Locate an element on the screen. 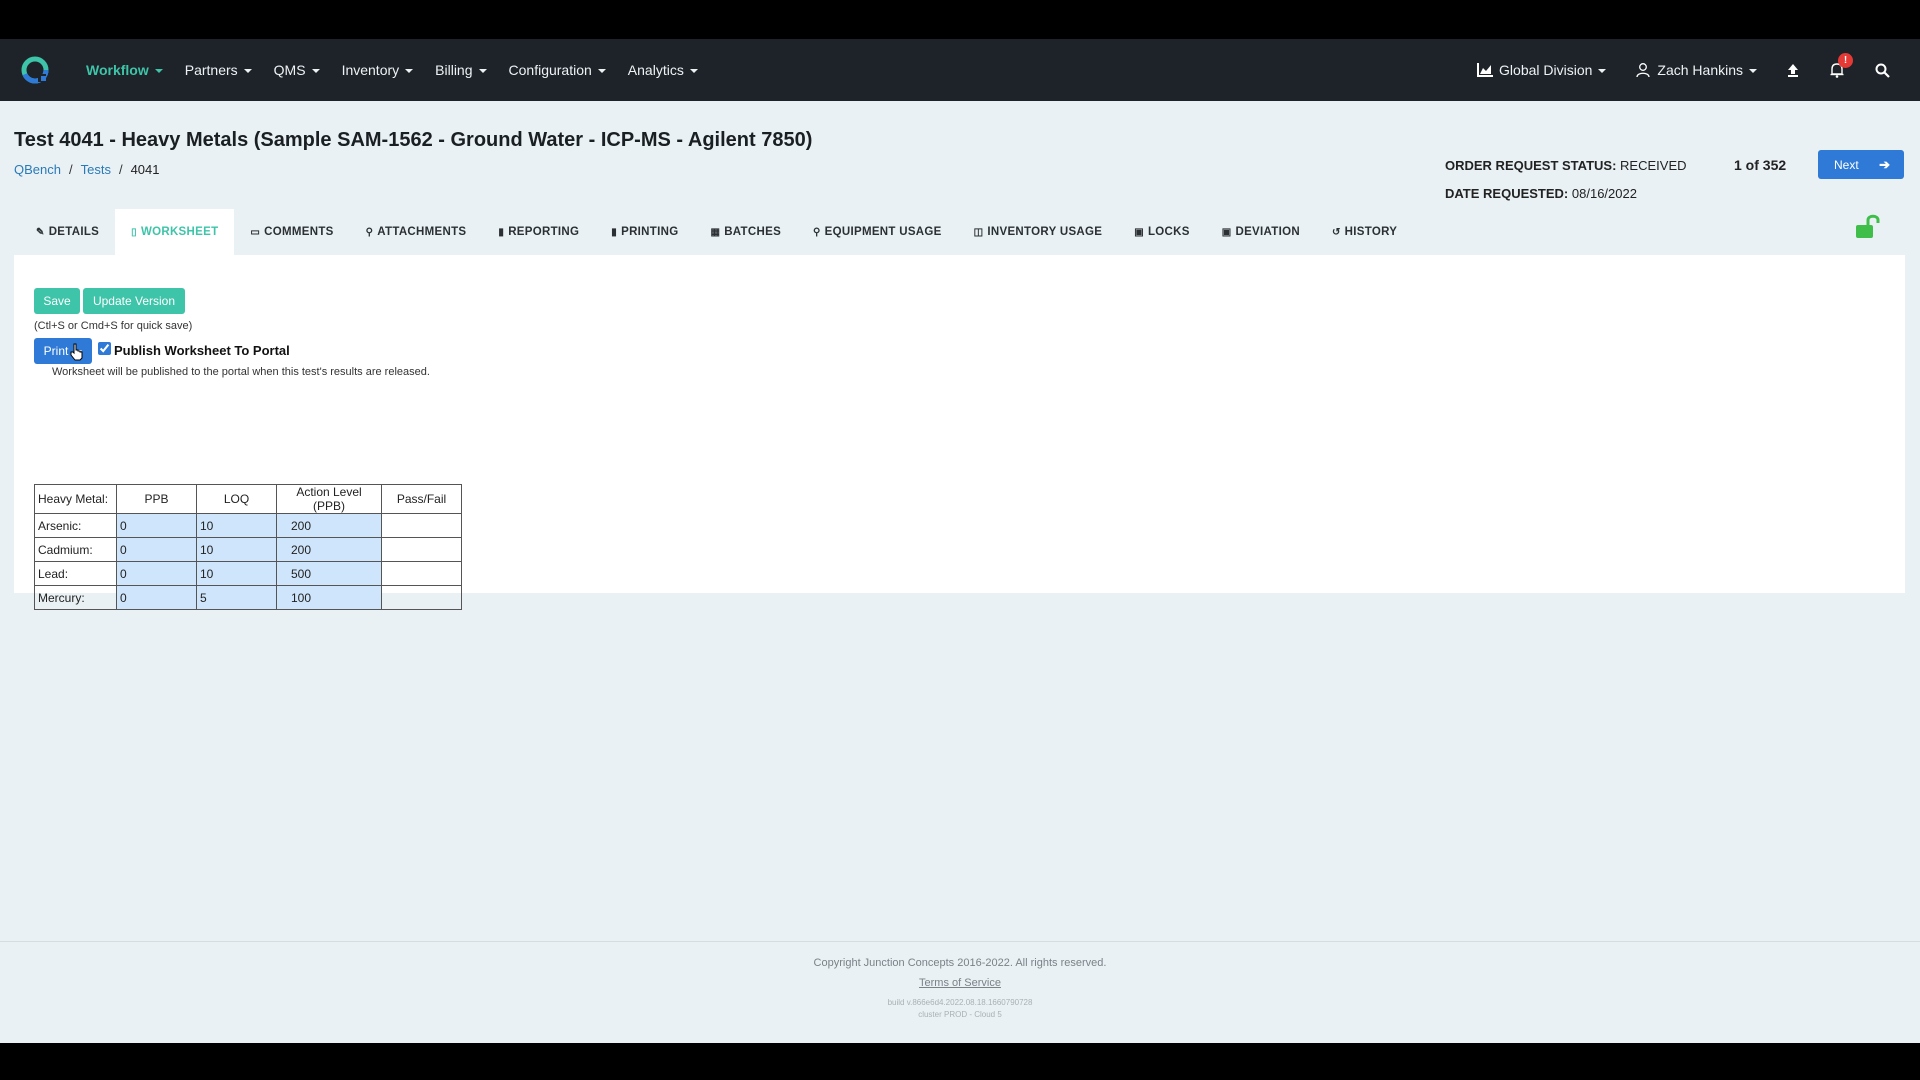 This screenshot has height=1080, width=1920. nav-billing: Billing is located at coordinates (461, 70).